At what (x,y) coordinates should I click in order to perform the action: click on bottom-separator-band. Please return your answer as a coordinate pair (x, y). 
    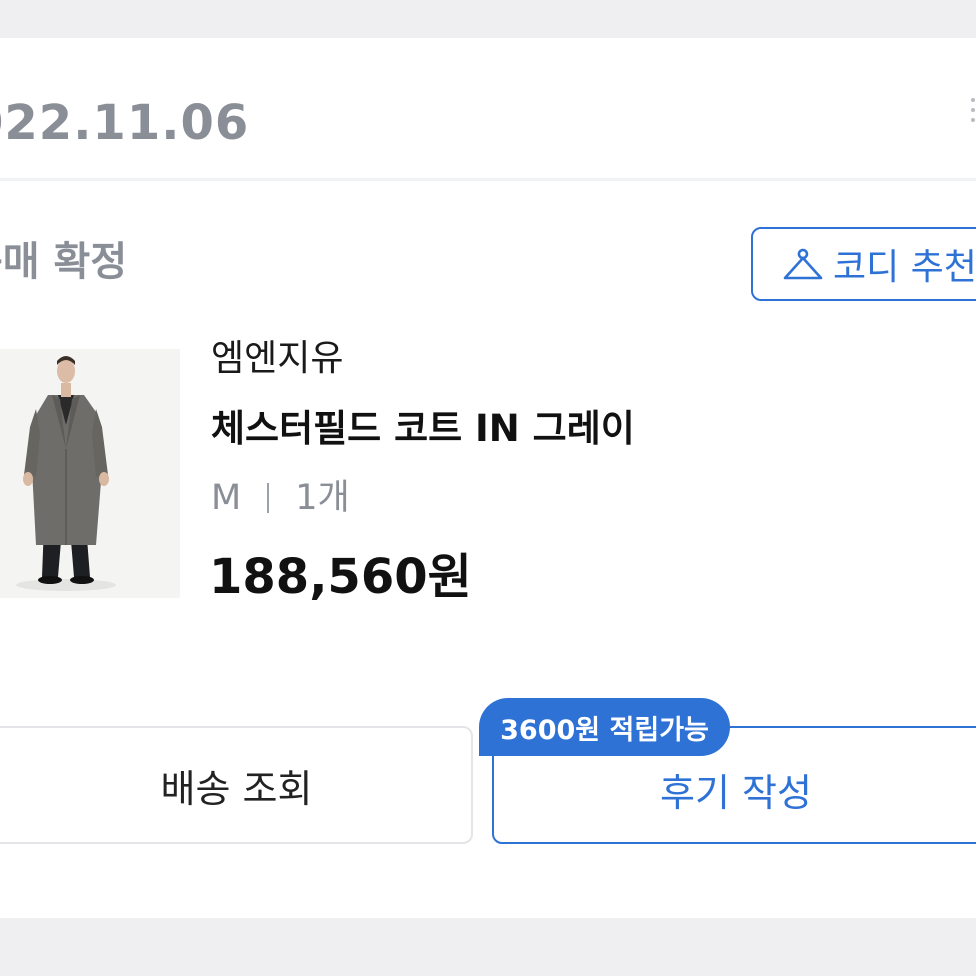
    Looking at the image, I should click on (488, 947).